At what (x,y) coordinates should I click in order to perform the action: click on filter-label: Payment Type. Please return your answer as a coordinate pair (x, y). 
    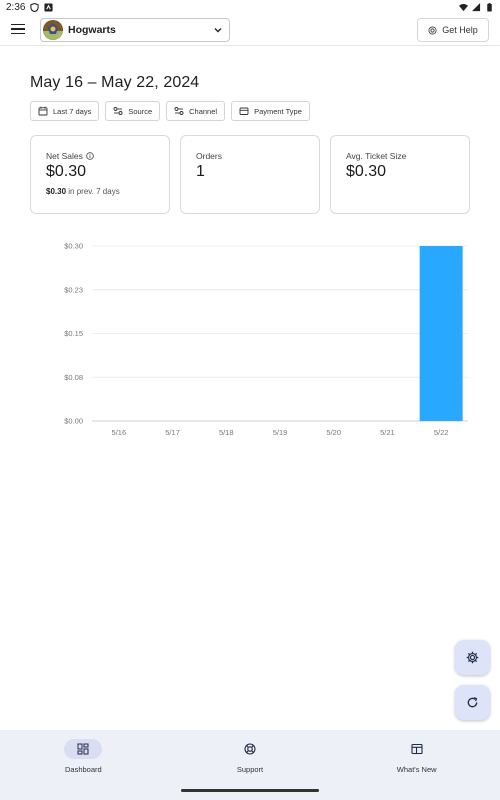
    Looking at the image, I should click on (278, 111).